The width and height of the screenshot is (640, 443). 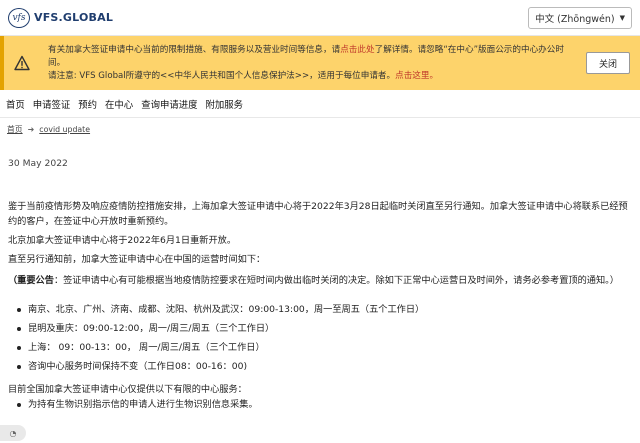 I want to click on services-list: 为持有生物识别指示信的申请人进行生物识别信息采集。, so click(x=320, y=404).